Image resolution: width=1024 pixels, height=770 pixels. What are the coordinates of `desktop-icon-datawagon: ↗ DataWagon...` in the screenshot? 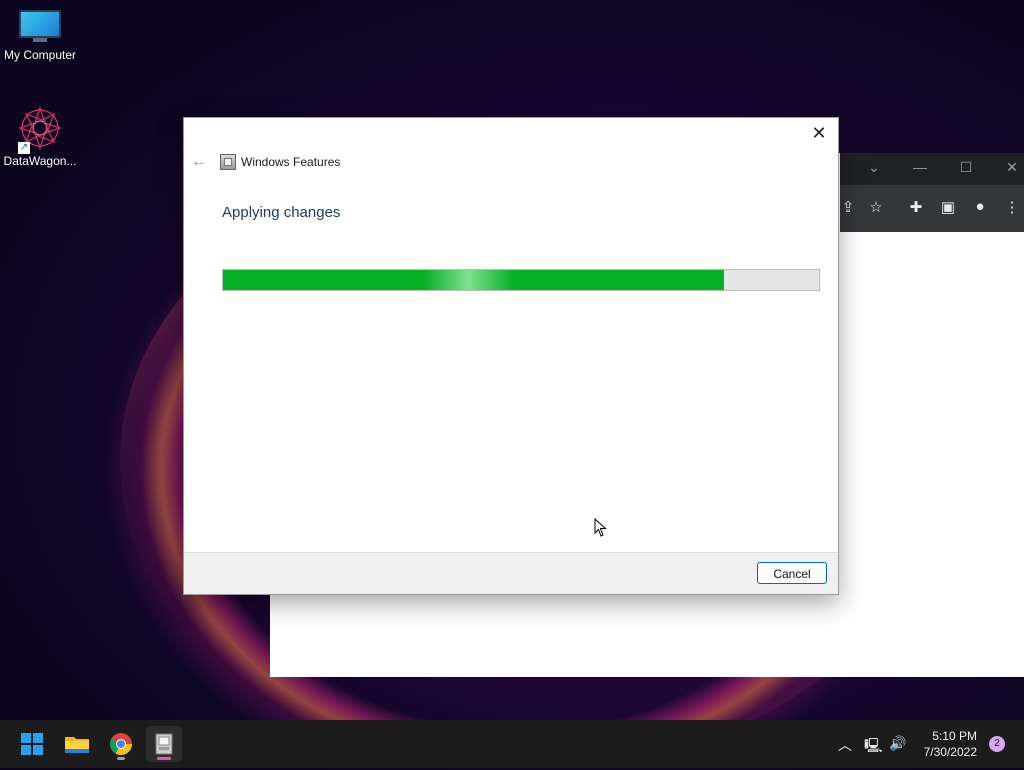 It's located at (40, 137).